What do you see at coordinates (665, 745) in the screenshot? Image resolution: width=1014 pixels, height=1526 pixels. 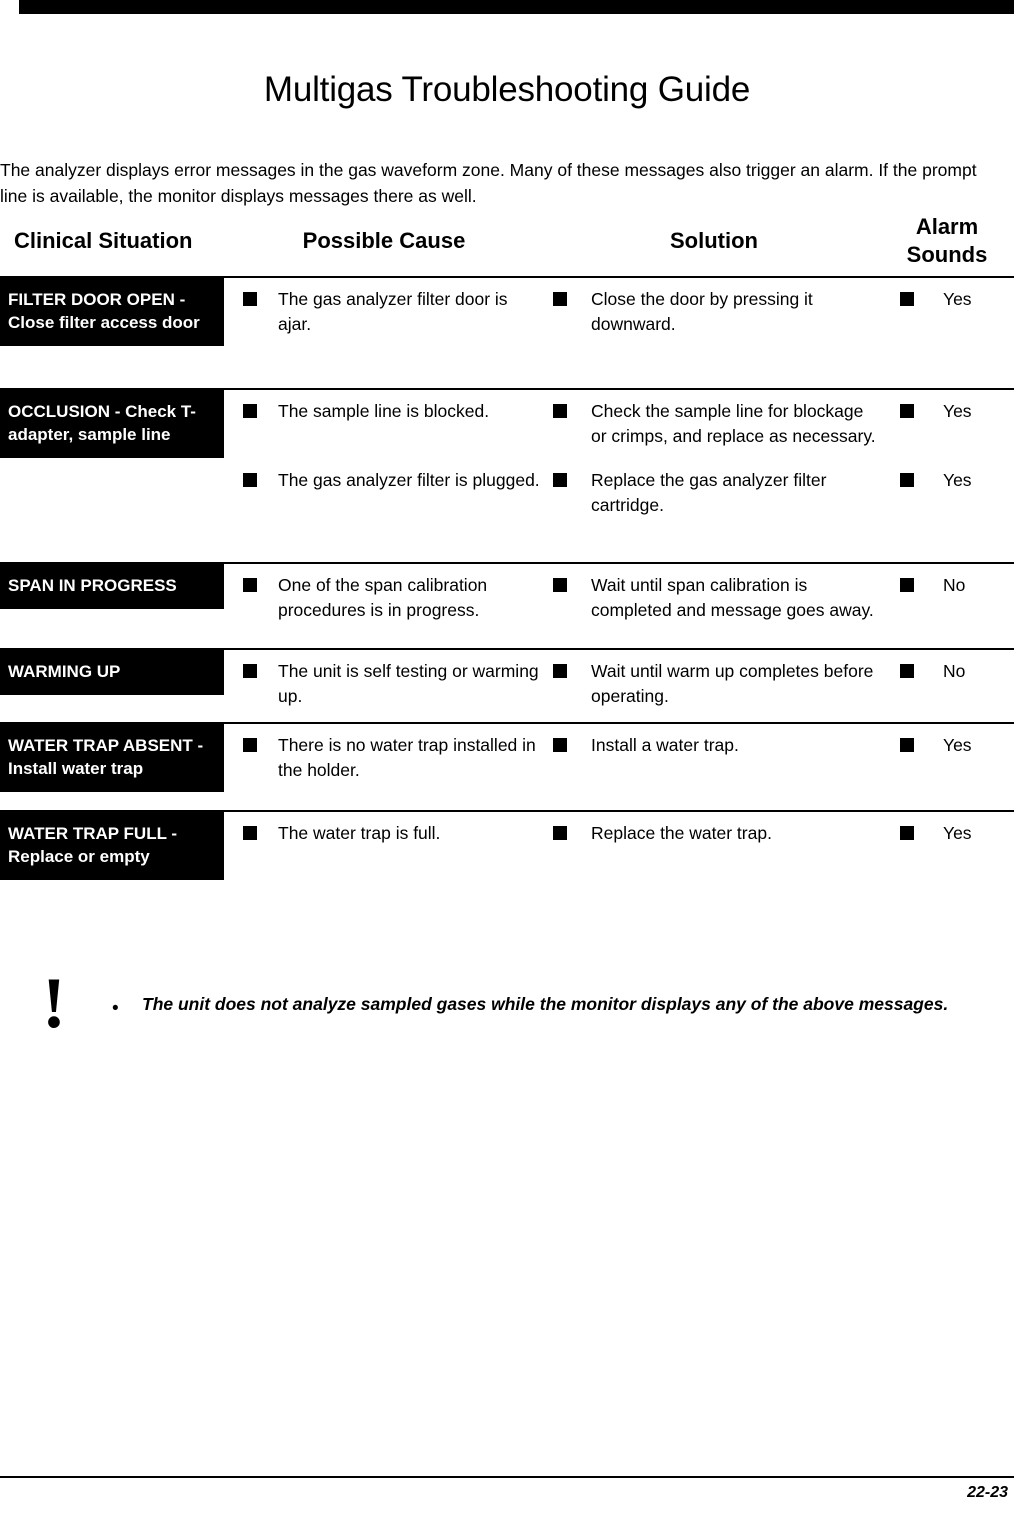 I see `solution-text: Install a water trap.` at bounding box center [665, 745].